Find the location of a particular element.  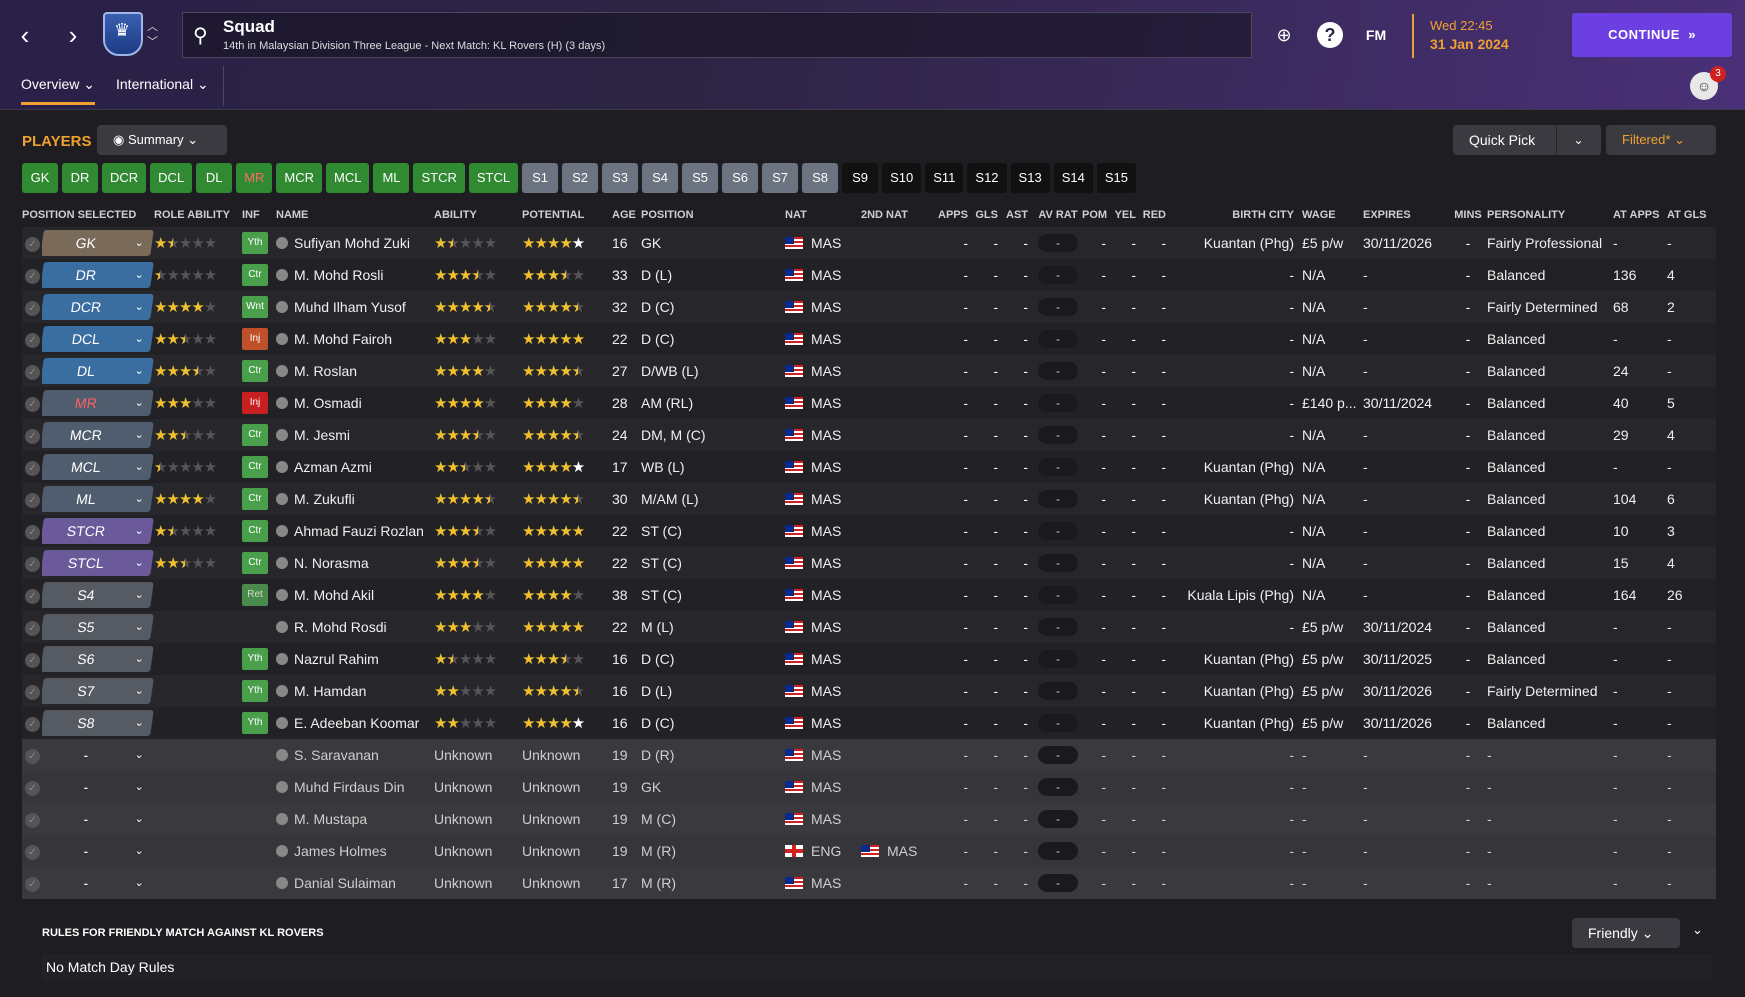

col-gls: GLS is located at coordinates (989, 215).